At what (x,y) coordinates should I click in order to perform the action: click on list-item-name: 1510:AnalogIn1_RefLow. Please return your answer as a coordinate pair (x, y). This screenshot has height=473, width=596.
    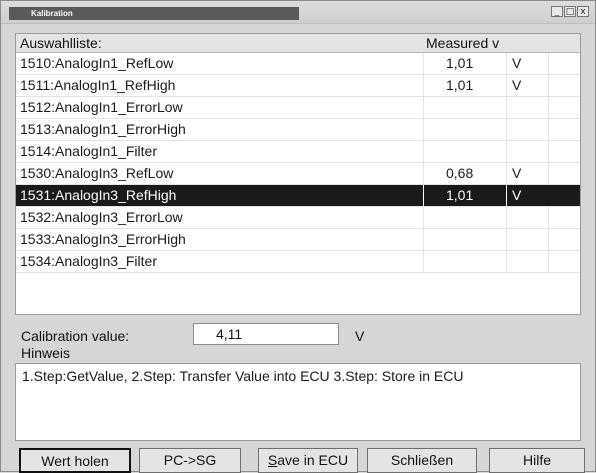
    Looking at the image, I should click on (97, 63).